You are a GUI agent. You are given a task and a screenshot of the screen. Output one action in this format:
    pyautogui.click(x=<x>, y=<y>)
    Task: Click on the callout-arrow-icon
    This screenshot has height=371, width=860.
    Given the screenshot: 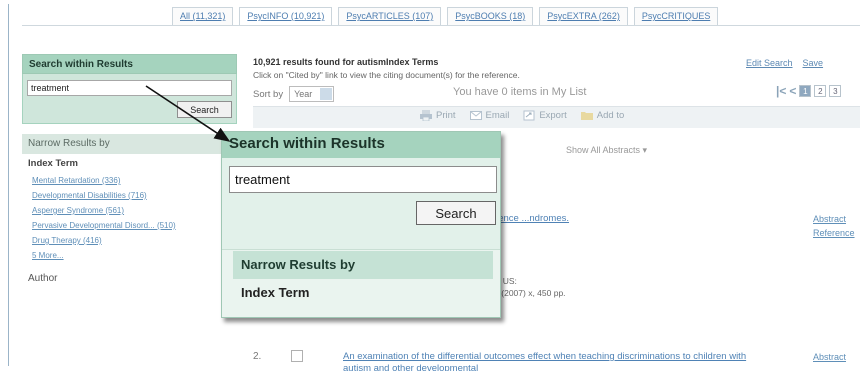 What is the action you would take?
    pyautogui.click(x=188, y=113)
    